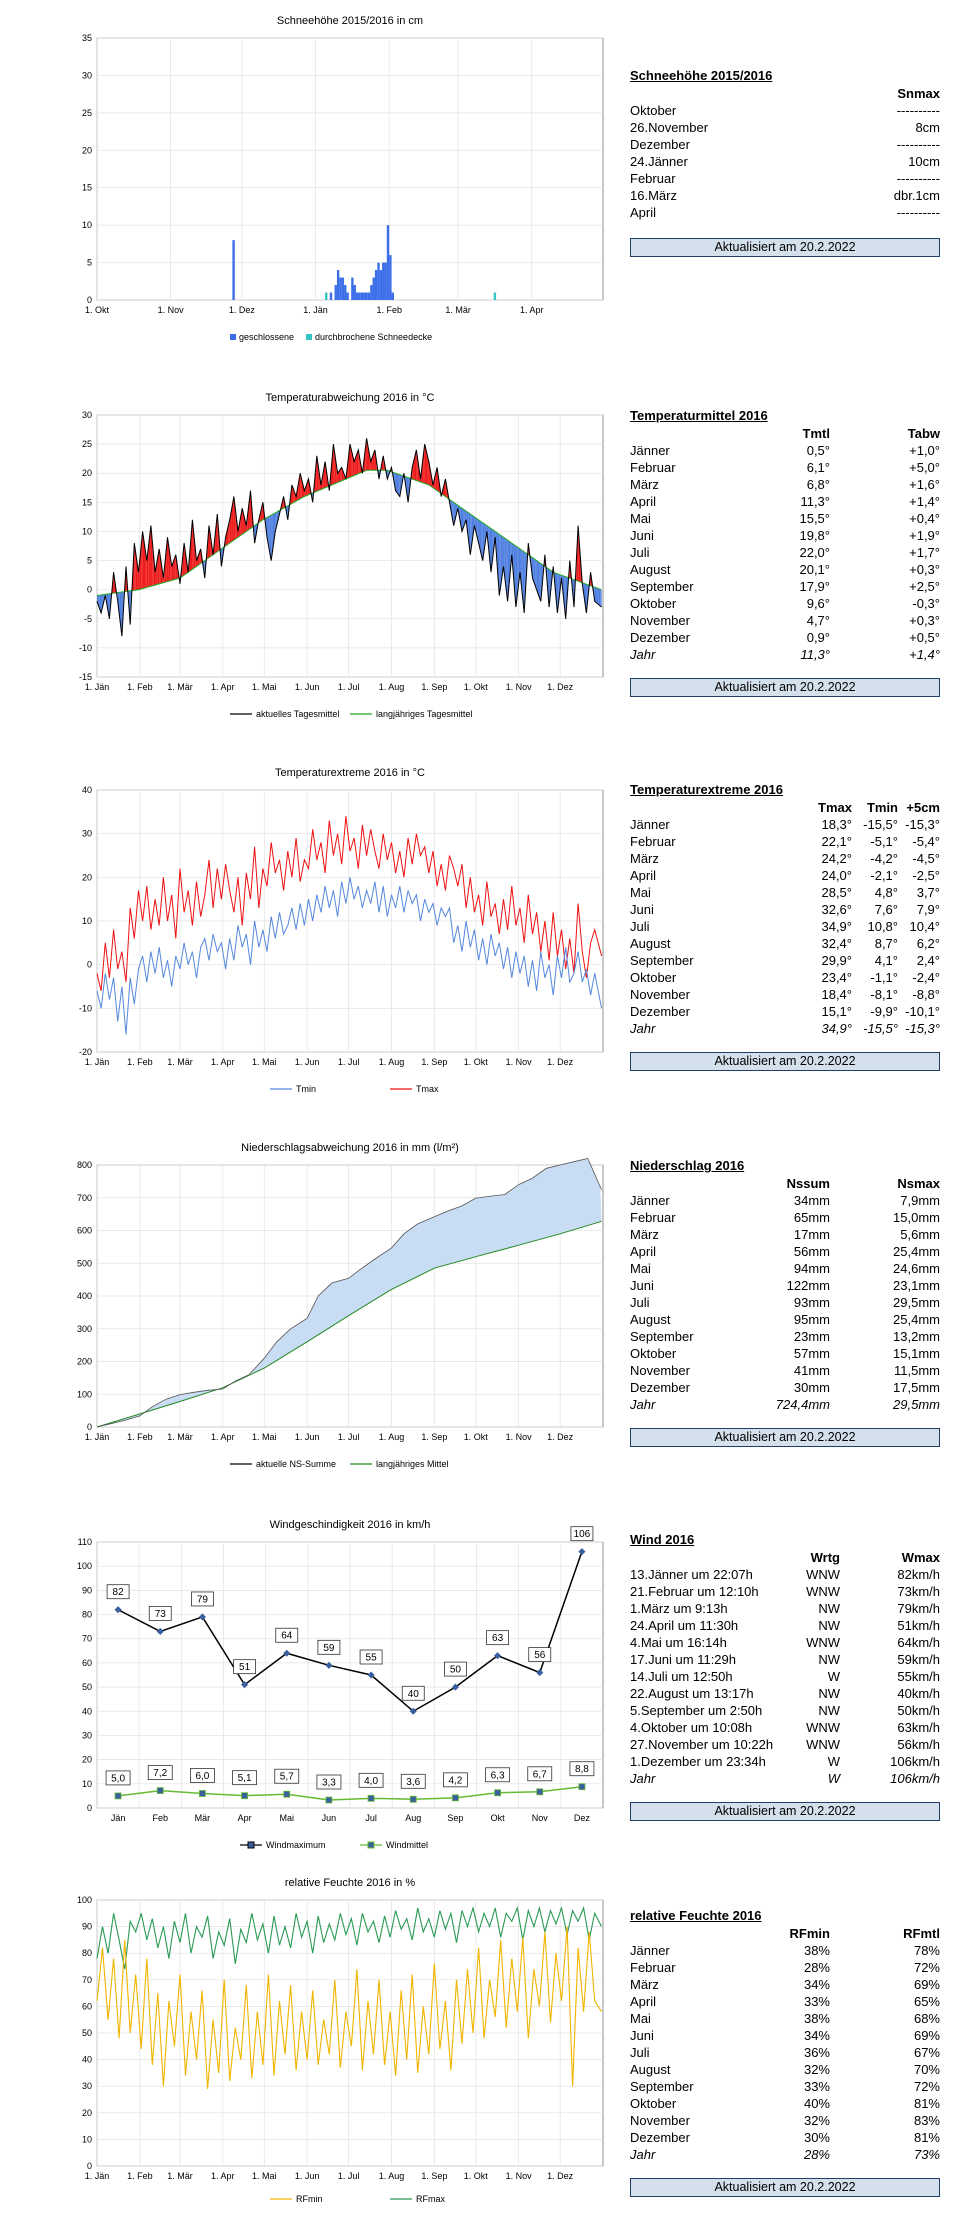  I want to click on cell: 81%, so click(926, 2137).